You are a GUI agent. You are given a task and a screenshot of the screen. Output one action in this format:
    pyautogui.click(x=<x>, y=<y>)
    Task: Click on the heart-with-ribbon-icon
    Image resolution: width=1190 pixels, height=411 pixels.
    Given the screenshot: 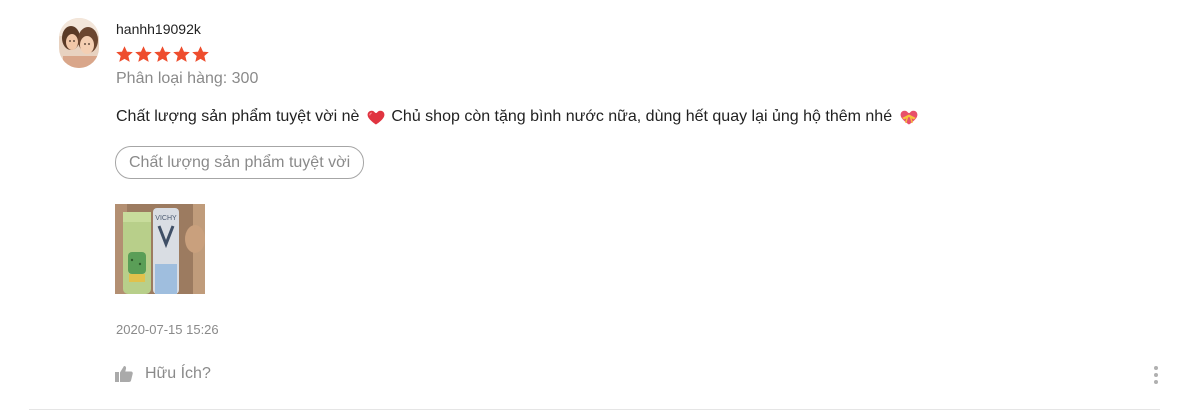 What is the action you would take?
    pyautogui.click(x=909, y=117)
    